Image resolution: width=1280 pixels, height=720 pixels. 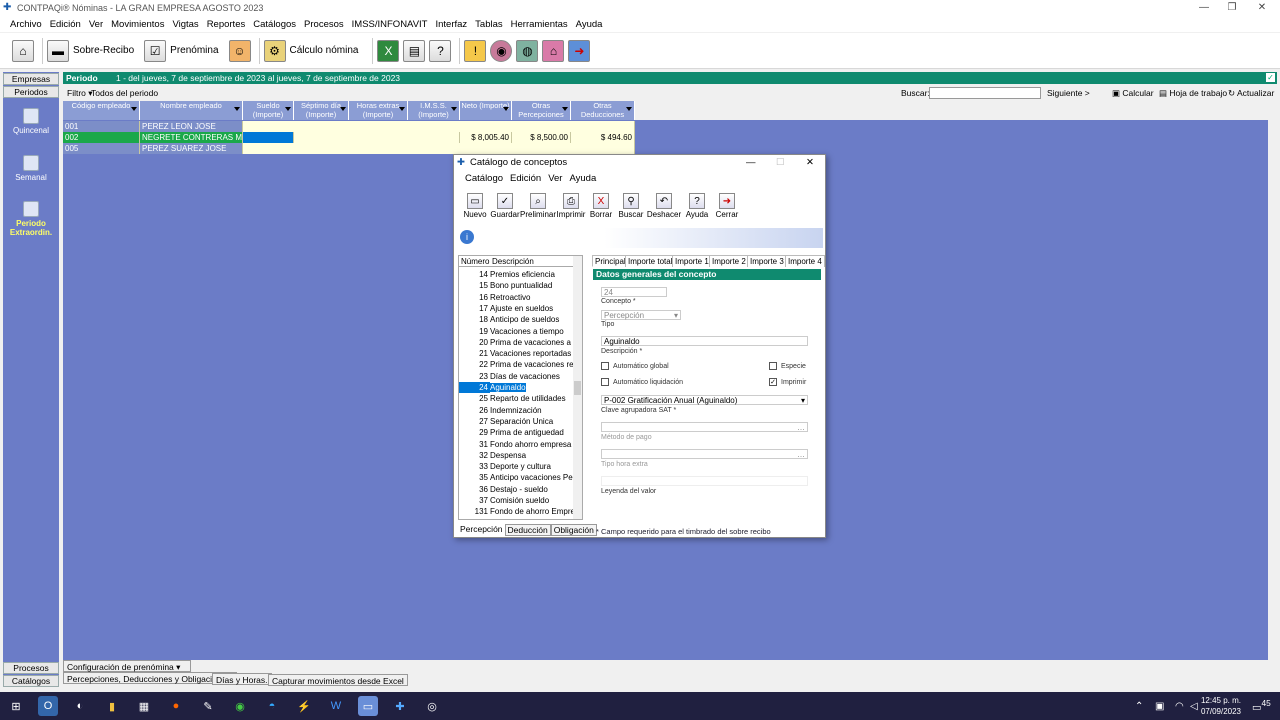 What do you see at coordinates (631, 208) in the screenshot?
I see `buscar-button: ⚲ Buscar` at bounding box center [631, 208].